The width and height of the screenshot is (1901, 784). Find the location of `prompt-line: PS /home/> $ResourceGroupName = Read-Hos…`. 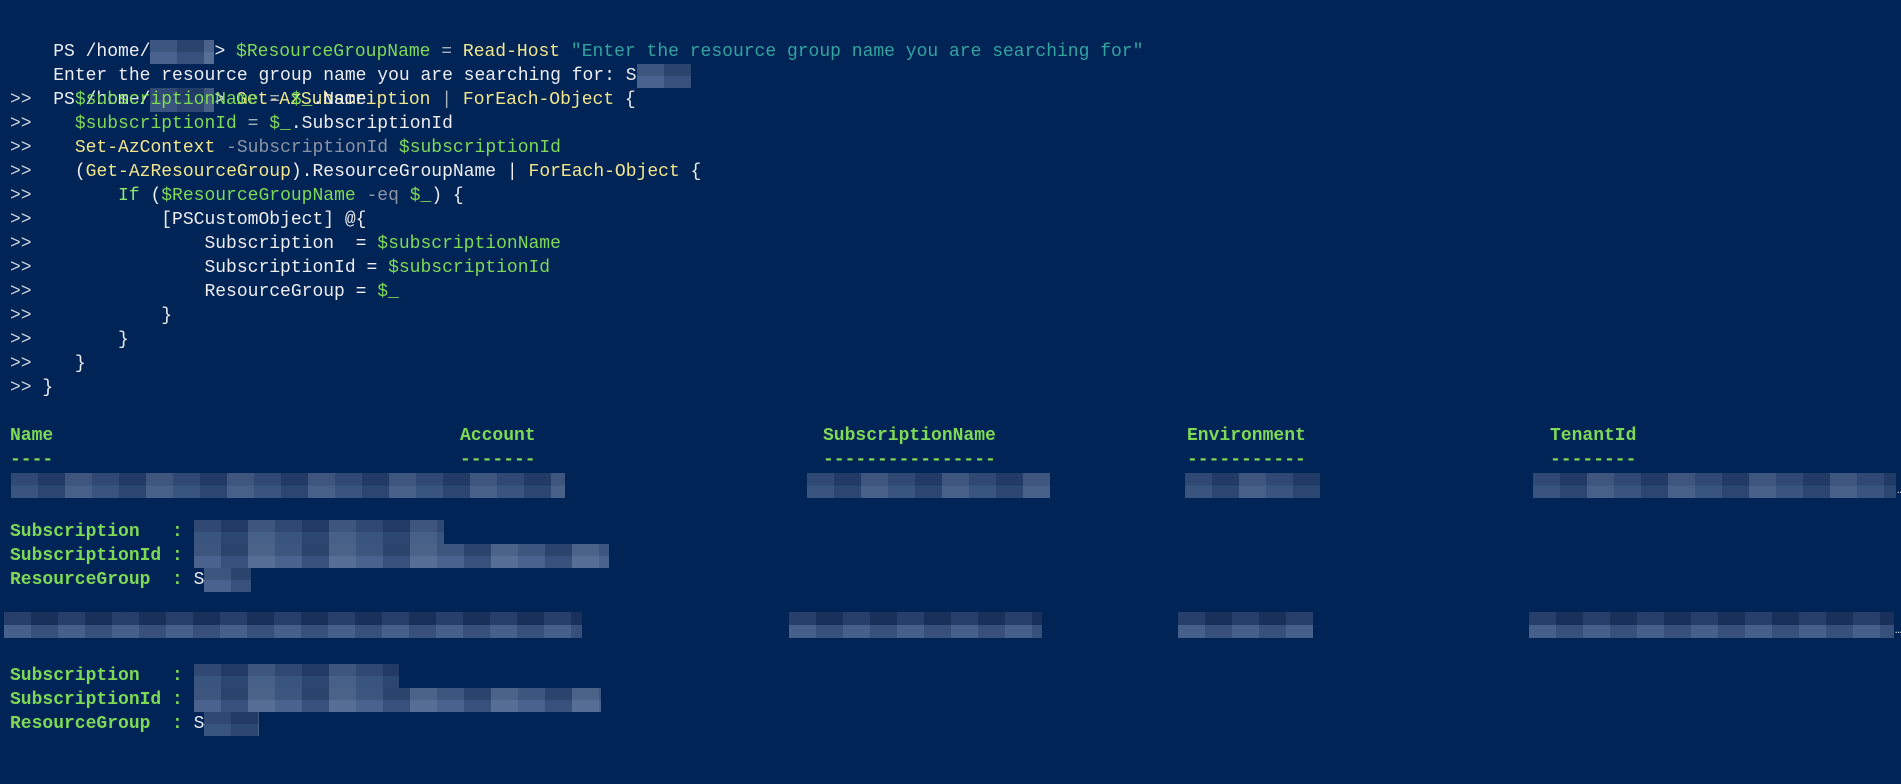

prompt-line: PS /home/> $ResourceGroupName = Read-Hos… is located at coordinates (955, 40).